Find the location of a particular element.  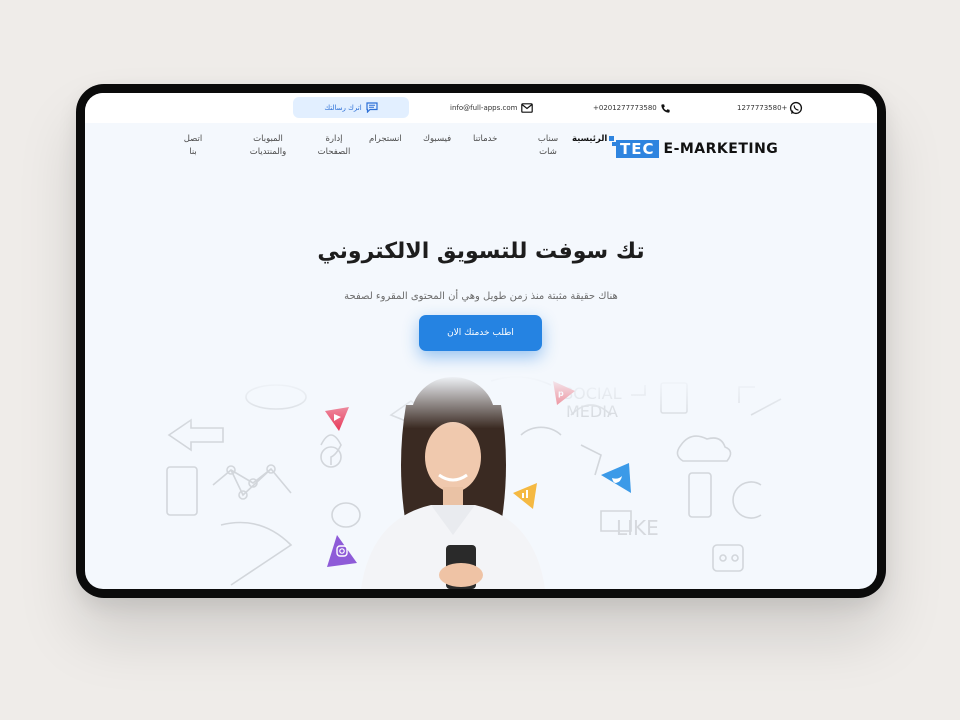

logo-wordmark: E-MARKETING is located at coordinates (721, 149).